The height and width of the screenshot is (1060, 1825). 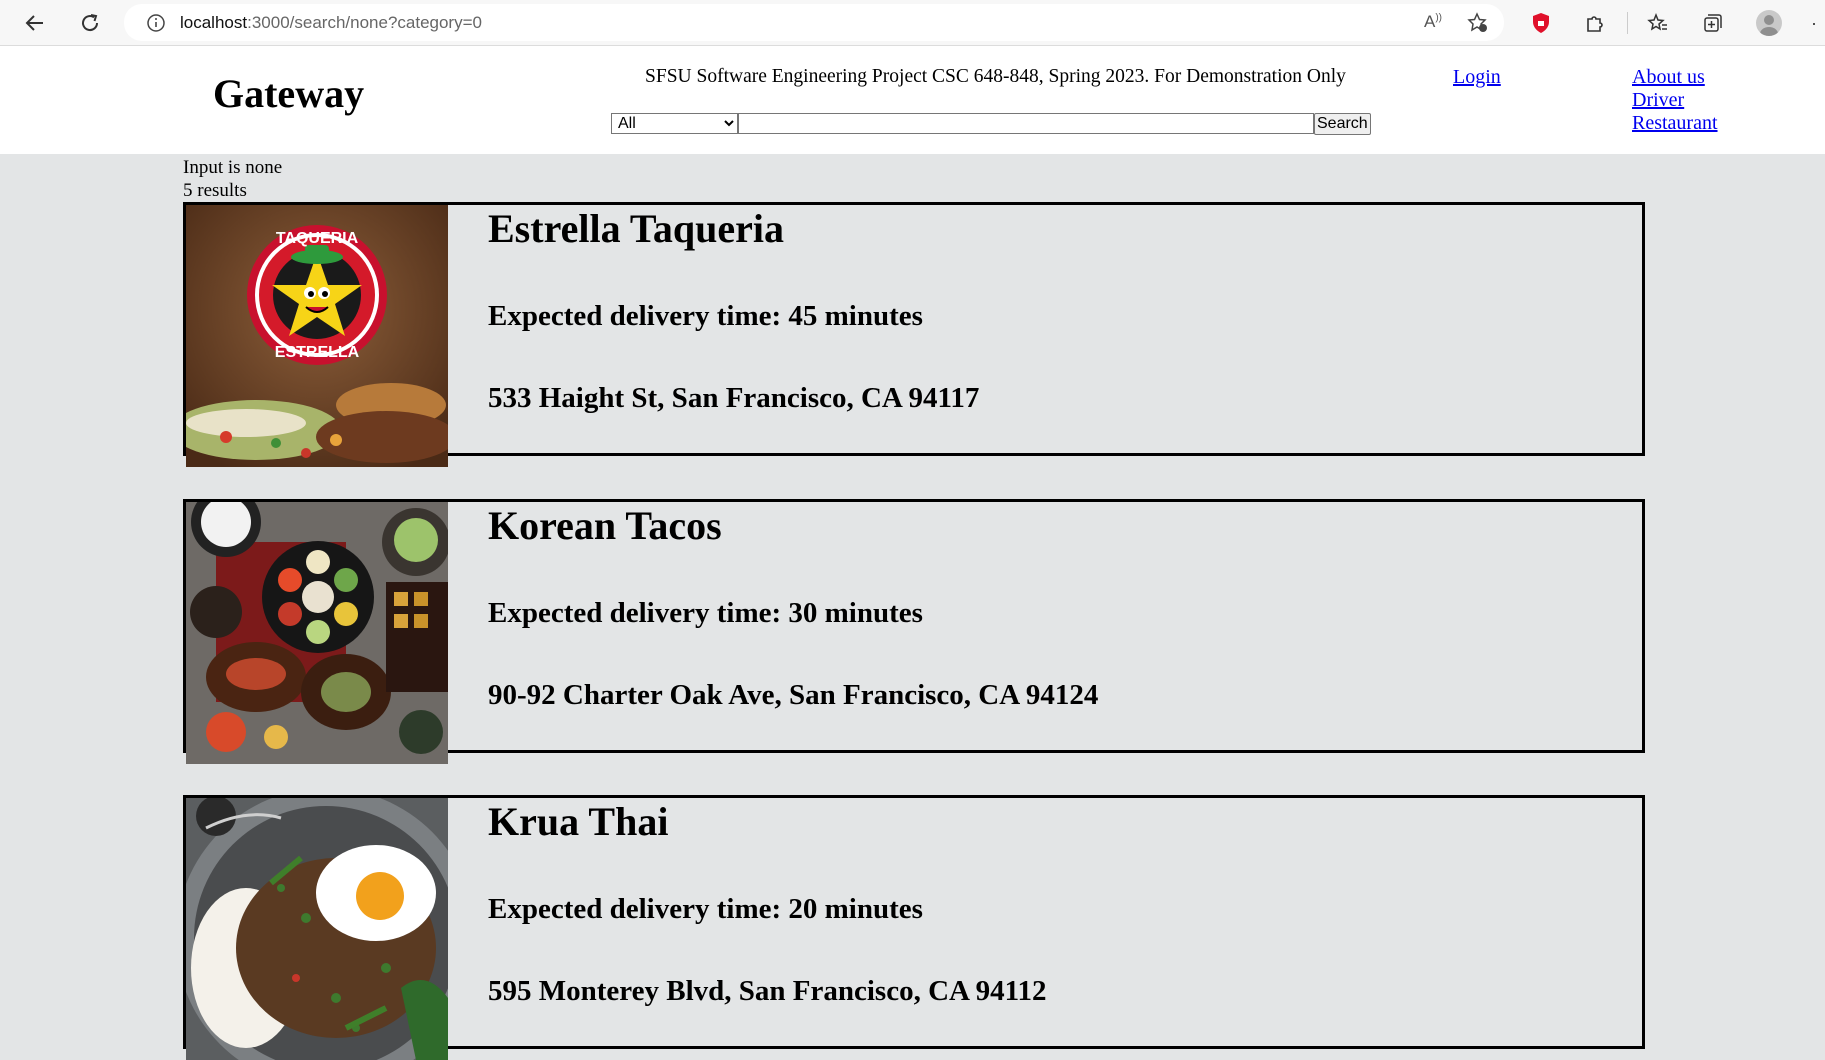 I want to click on search-input, so click(x=1026, y=123).